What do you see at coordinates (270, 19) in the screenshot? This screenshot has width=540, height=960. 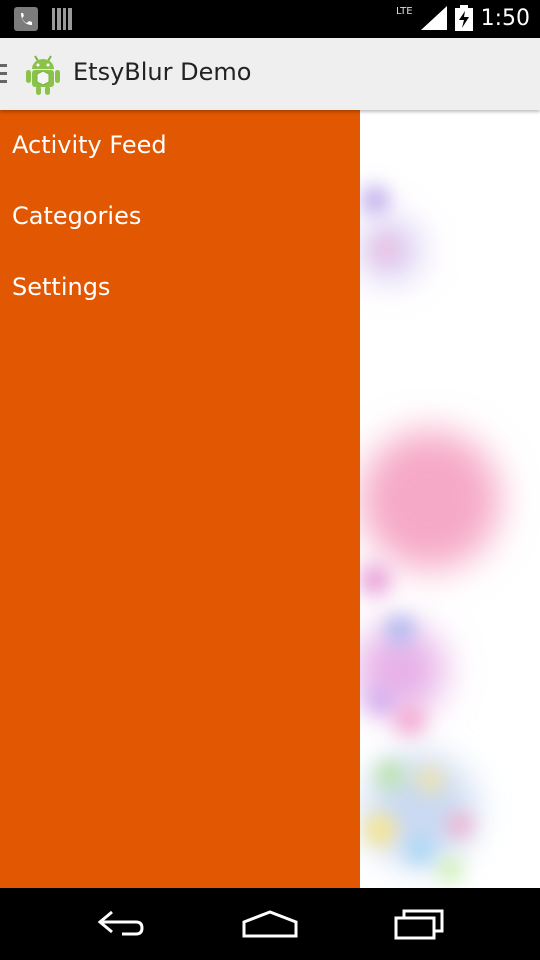 I see `status-bar: LTE 1:50` at bounding box center [270, 19].